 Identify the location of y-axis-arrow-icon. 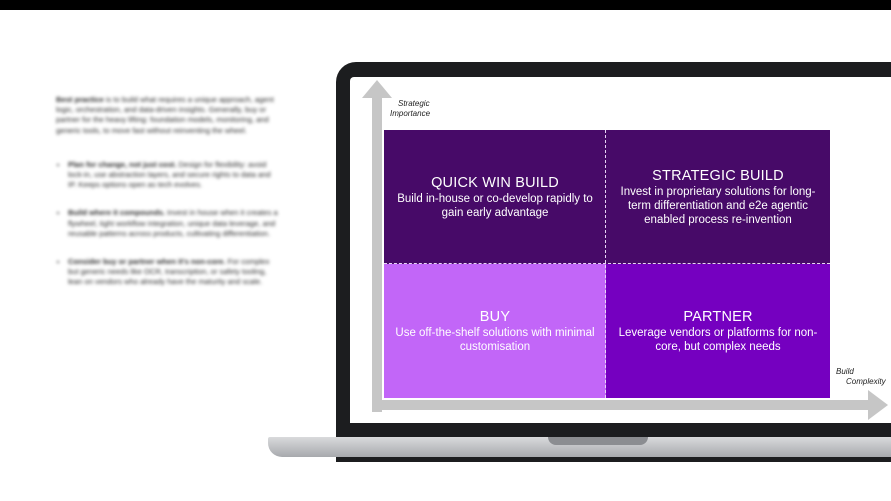
(377, 89).